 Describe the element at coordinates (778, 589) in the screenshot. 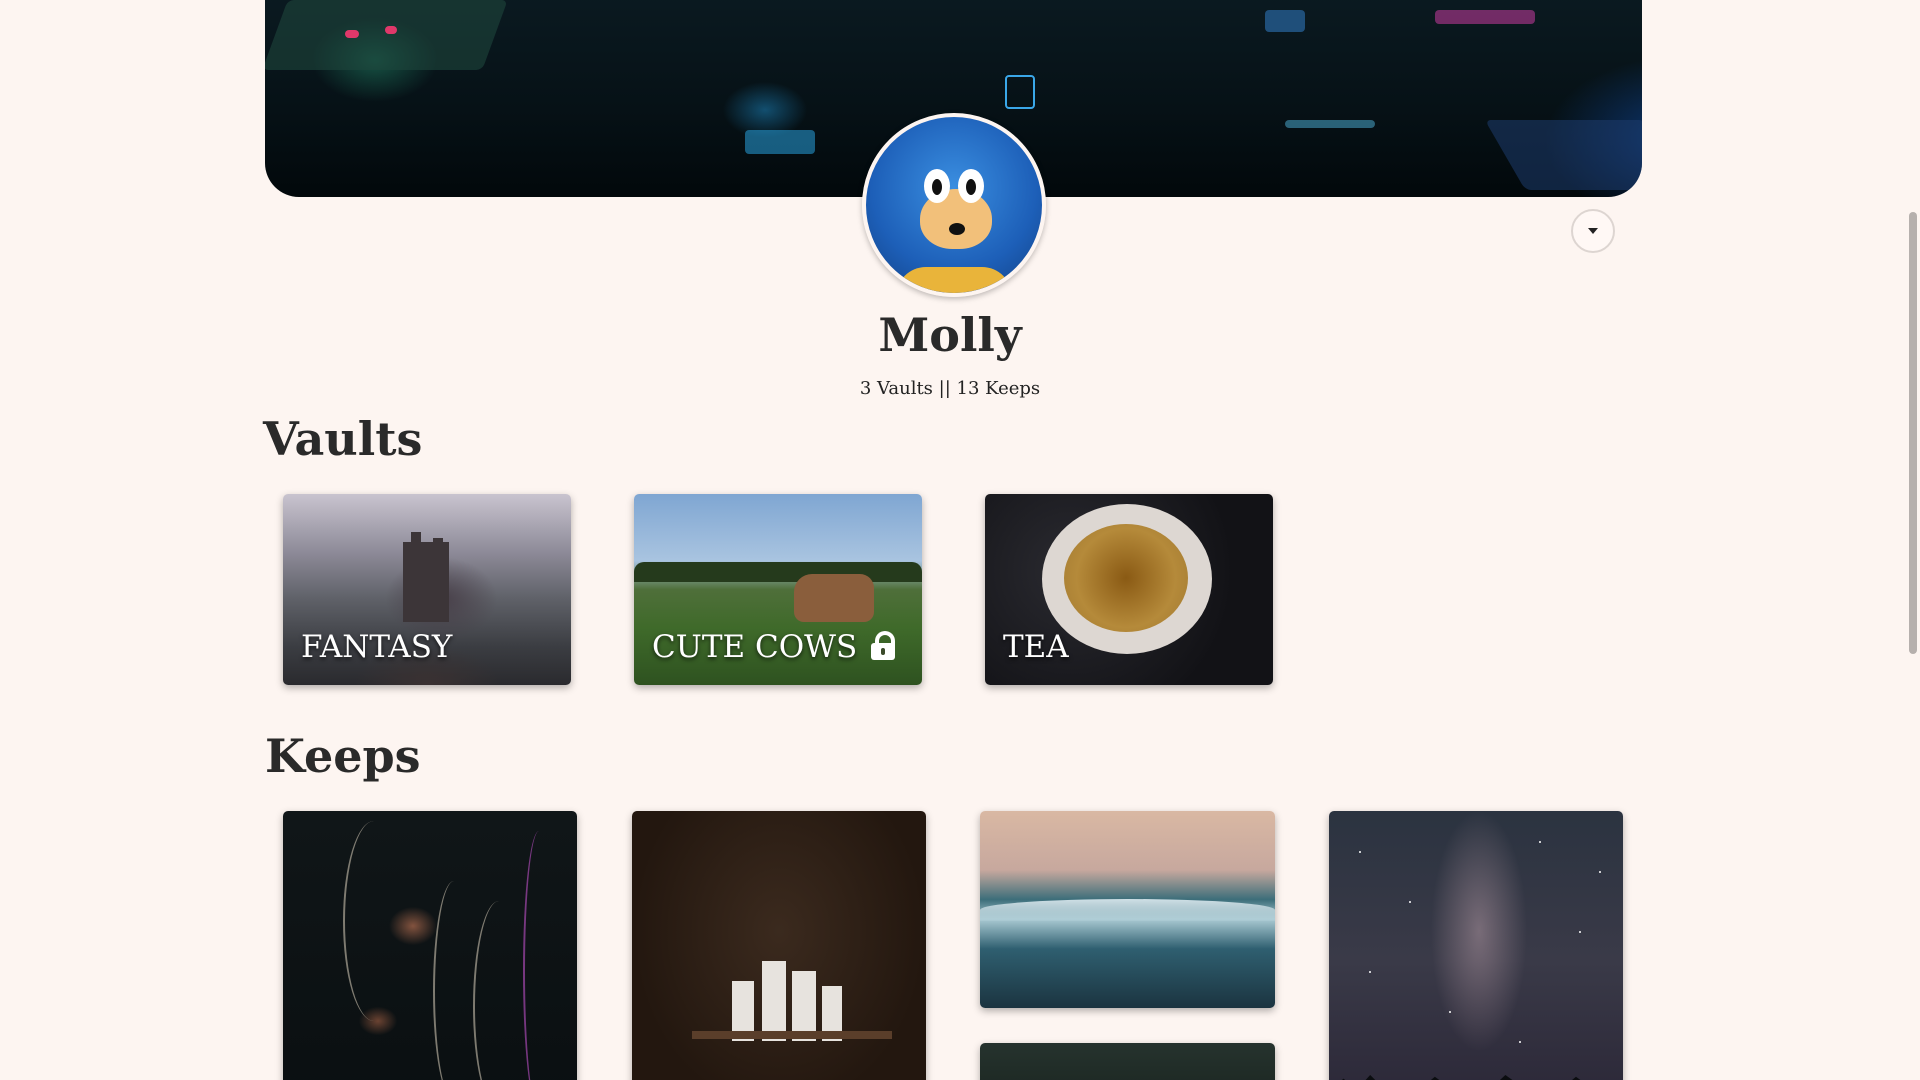

I see `vault-card-cute-cows: CUTE COWS` at that location.